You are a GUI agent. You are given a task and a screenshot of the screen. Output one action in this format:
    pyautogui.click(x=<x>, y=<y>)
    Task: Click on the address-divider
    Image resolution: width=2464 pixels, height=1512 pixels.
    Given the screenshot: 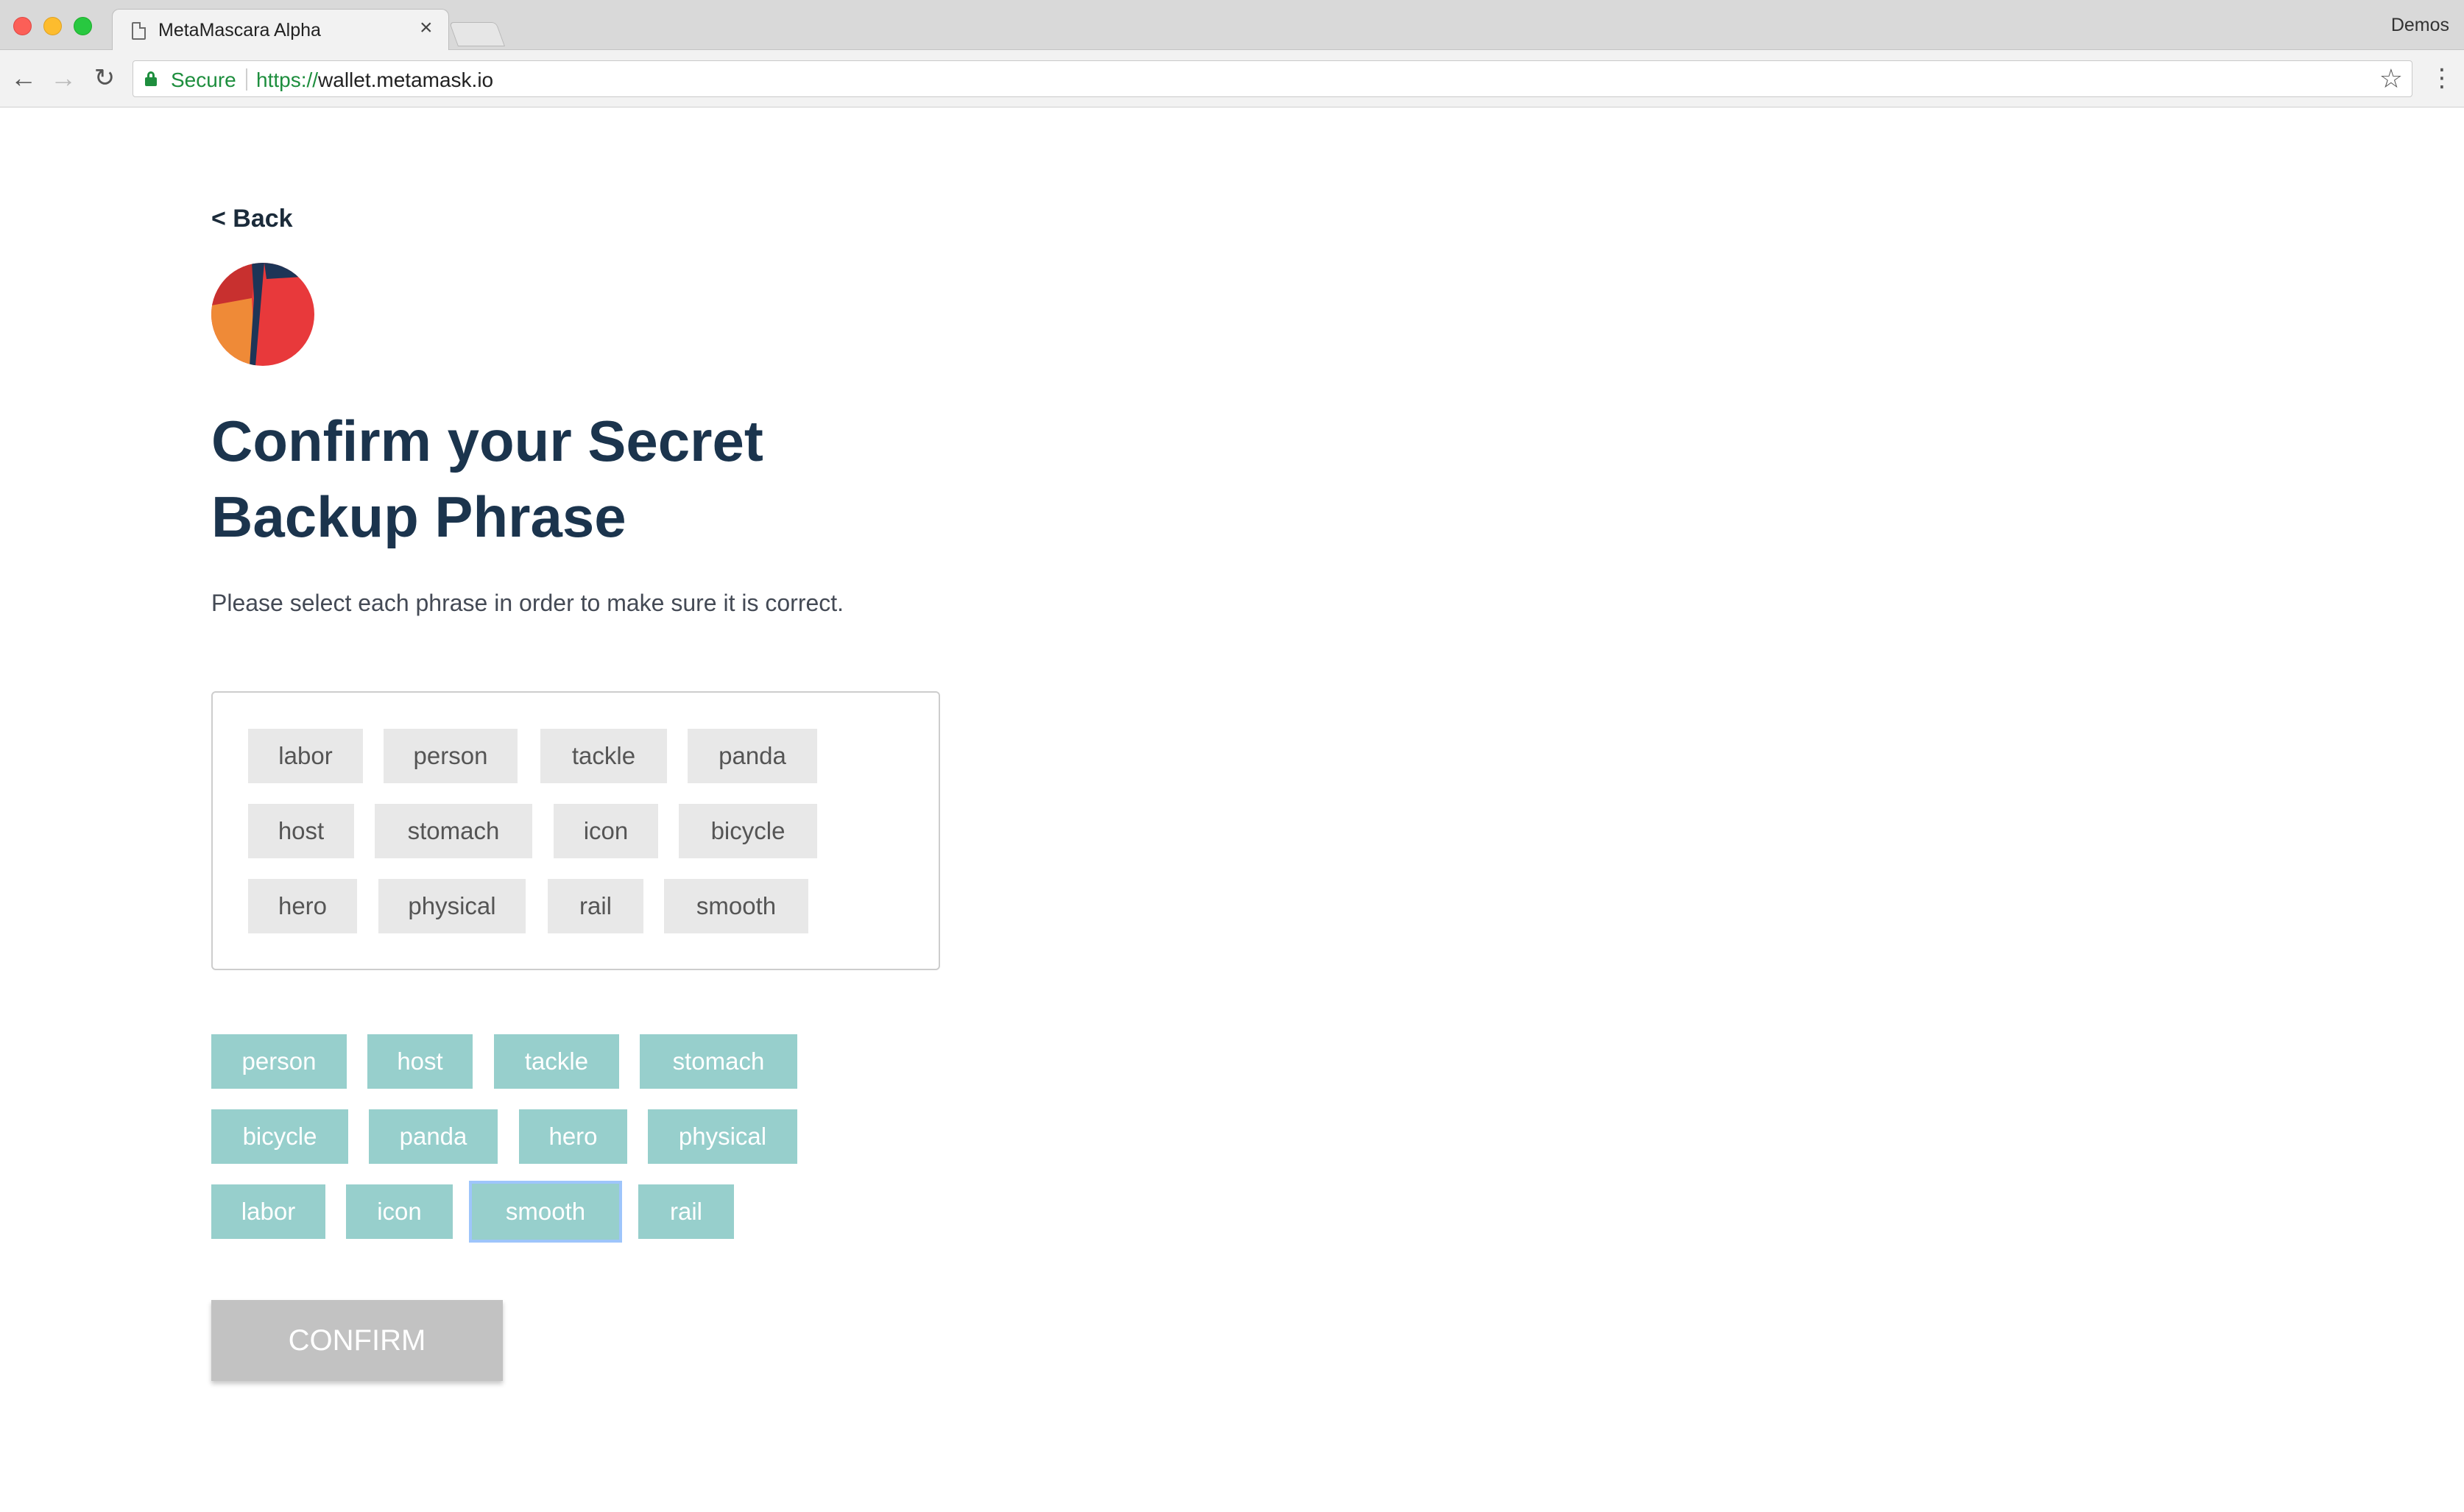 What is the action you would take?
    pyautogui.click(x=246, y=79)
    